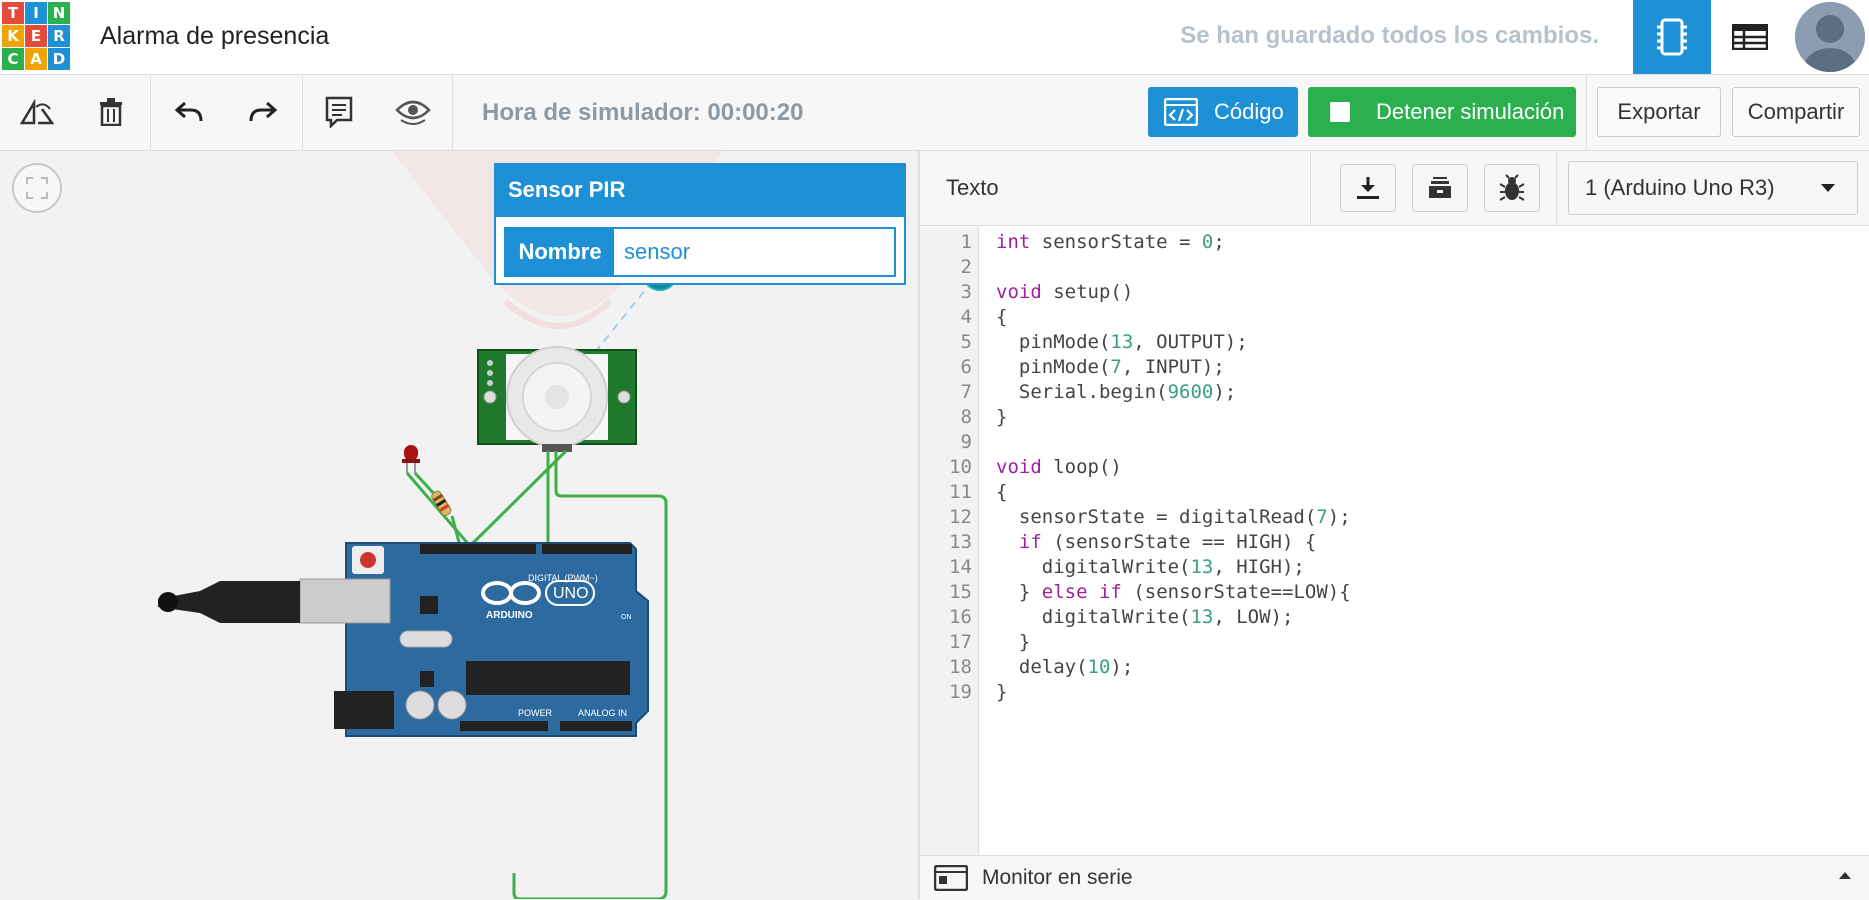  I want to click on share-button: Compartir, so click(1796, 112).